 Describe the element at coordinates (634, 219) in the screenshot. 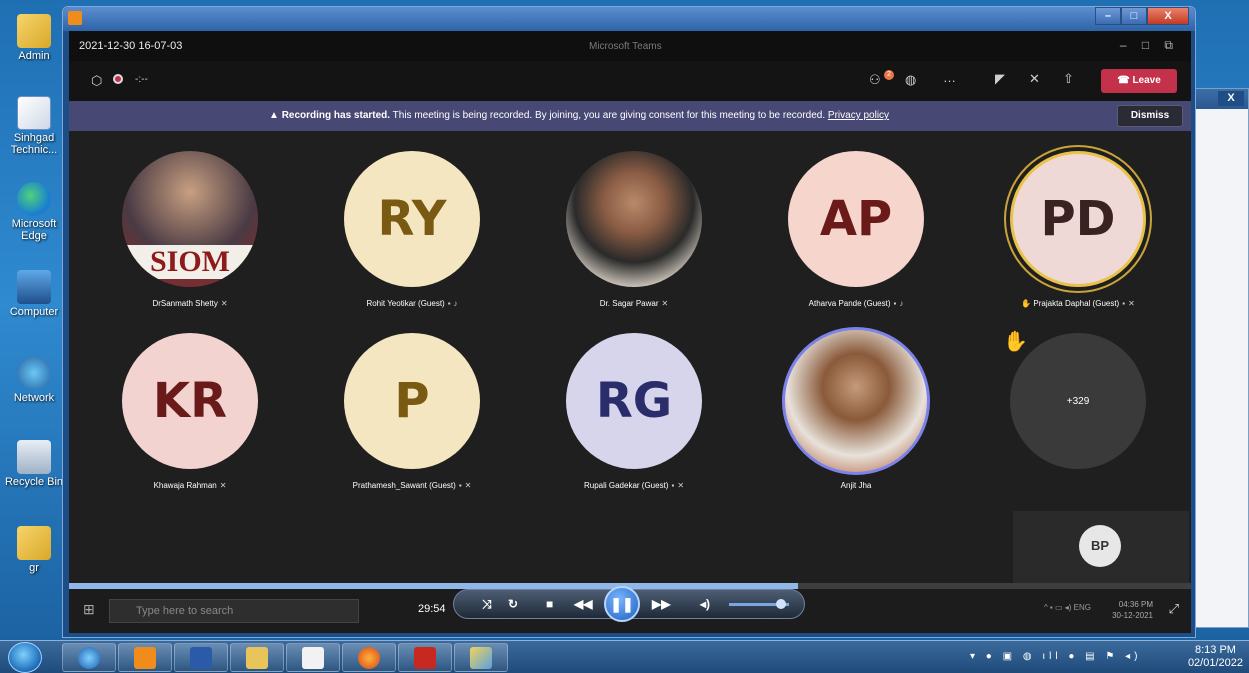

I see `participant-photo` at that location.